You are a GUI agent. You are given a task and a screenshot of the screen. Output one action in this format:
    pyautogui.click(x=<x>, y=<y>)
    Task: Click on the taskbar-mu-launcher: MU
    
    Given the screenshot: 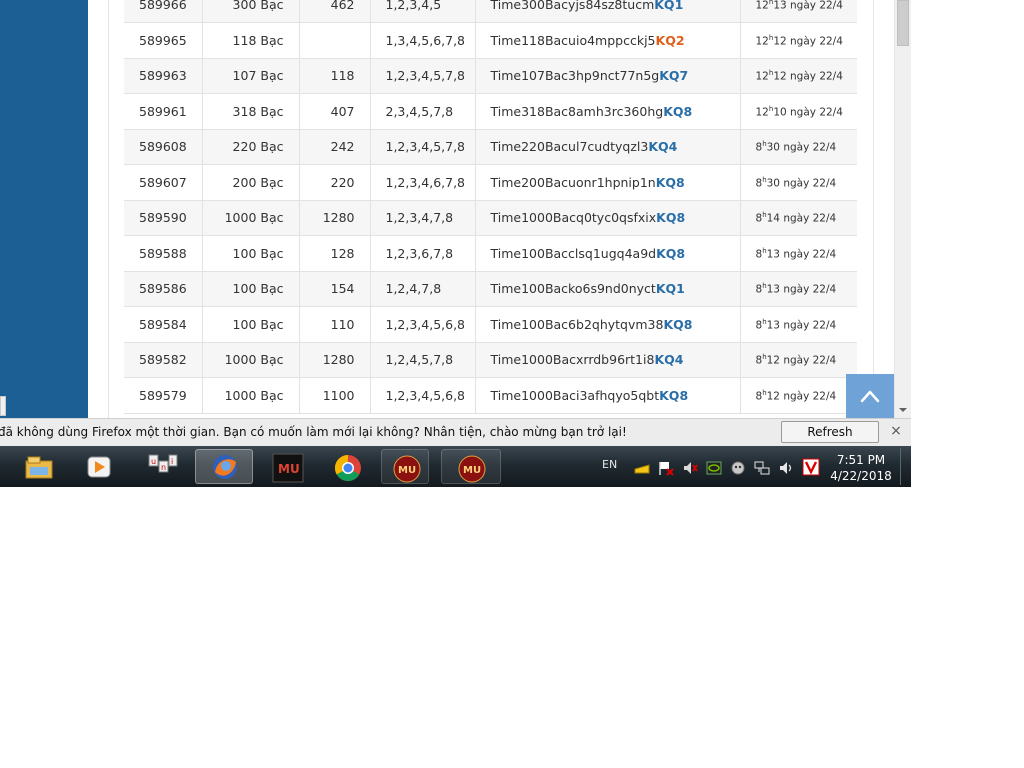 What is the action you would take?
    pyautogui.click(x=405, y=466)
    